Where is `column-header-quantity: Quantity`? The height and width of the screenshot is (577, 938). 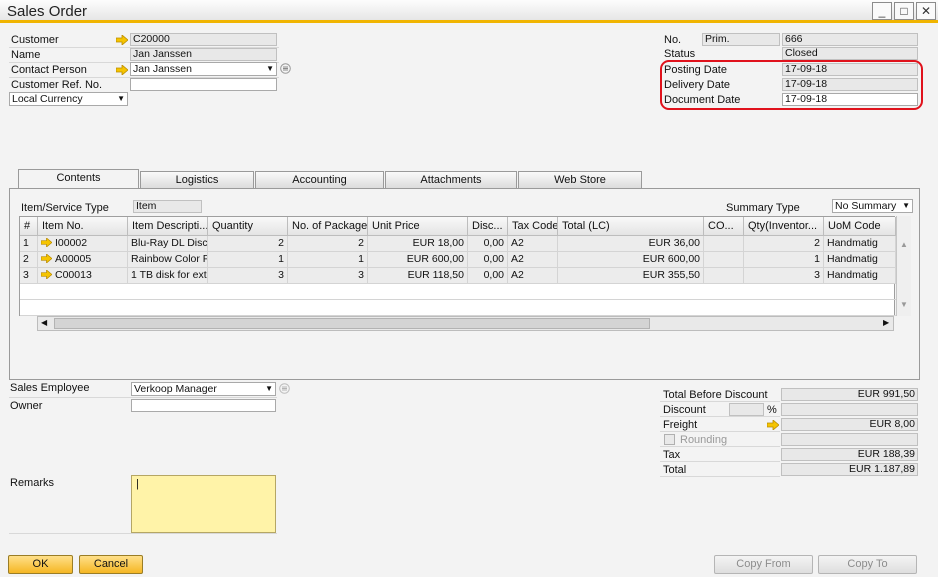 column-header-quantity: Quantity is located at coordinates (248, 226).